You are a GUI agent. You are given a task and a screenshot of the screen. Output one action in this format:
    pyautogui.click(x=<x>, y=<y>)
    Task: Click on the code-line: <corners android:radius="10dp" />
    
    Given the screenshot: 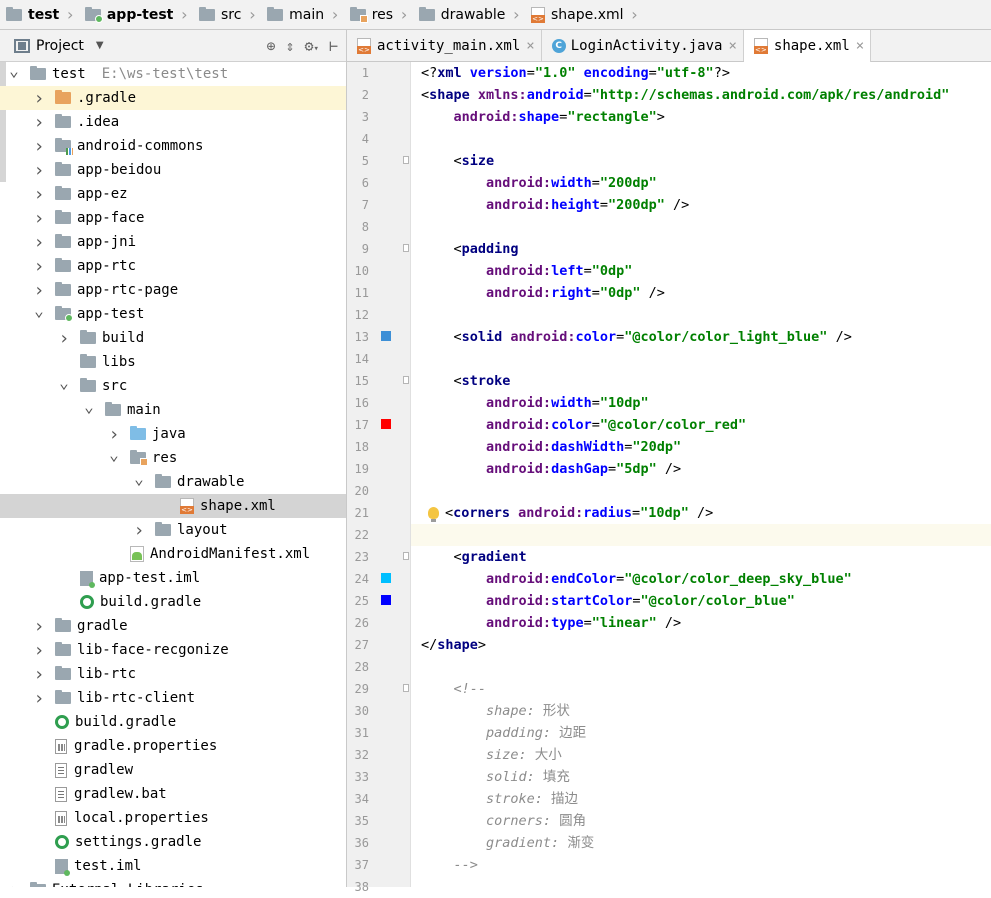 What is the action you would take?
    pyautogui.click(x=701, y=513)
    